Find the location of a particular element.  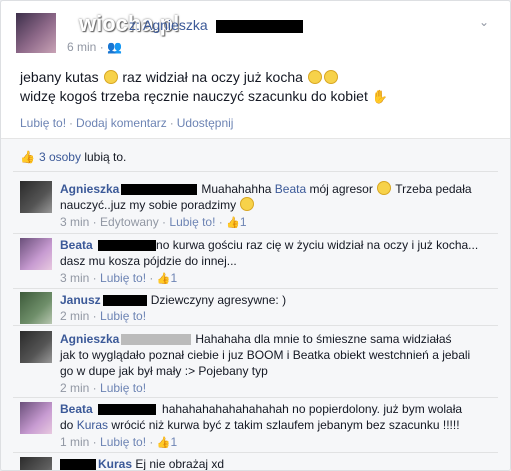

comment-meta: 3 min · Lubię to! · 👍1 is located at coordinates (119, 278).